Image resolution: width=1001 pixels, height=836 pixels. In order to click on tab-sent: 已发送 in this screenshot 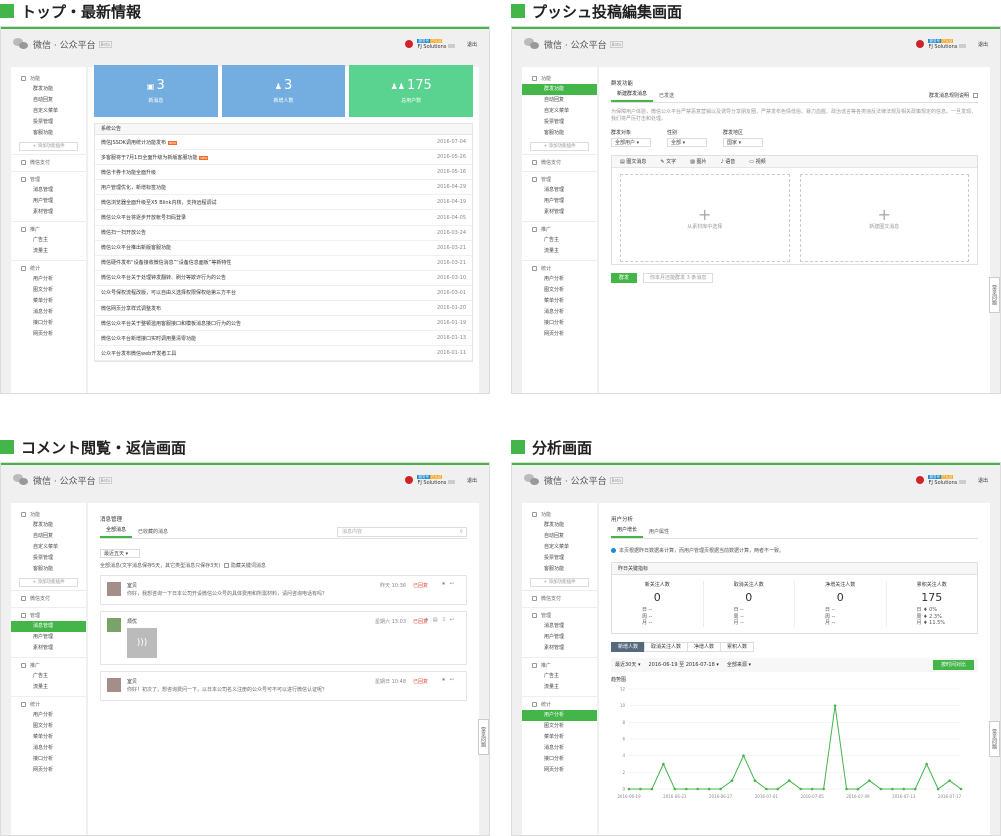, I will do `click(666, 97)`.